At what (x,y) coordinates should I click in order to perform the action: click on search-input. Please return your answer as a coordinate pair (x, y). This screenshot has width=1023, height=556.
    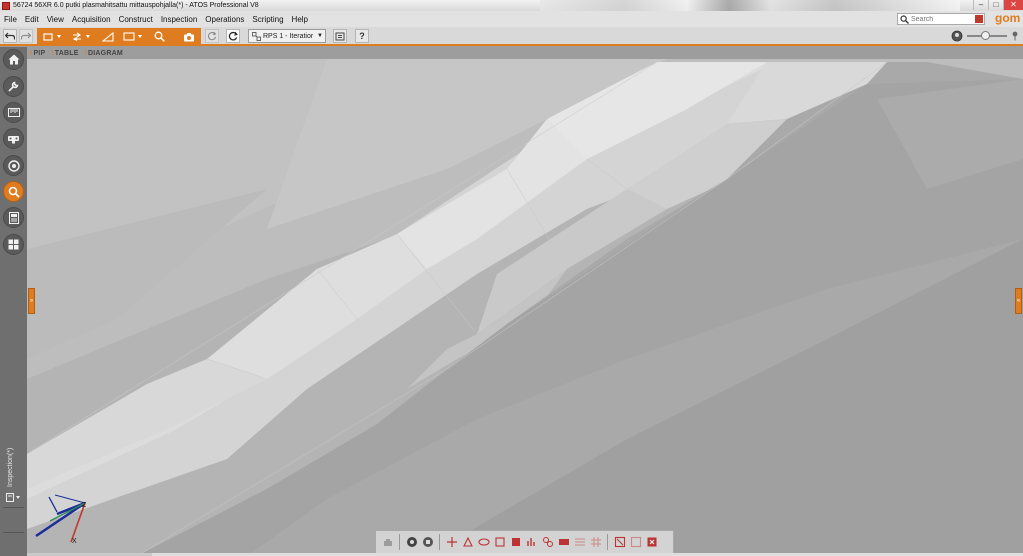
    Looking at the image, I should click on (942, 19).